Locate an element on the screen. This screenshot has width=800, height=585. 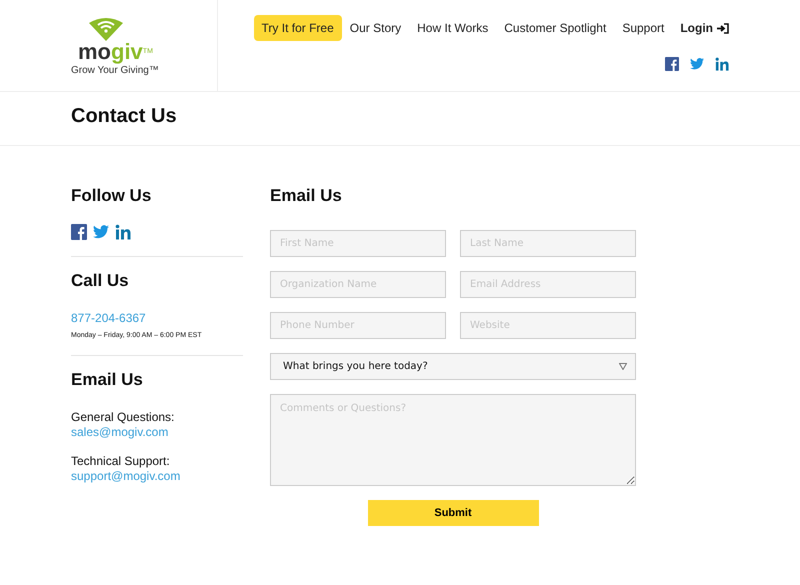
nav-link: Customer Spotlight is located at coordinates (555, 28).